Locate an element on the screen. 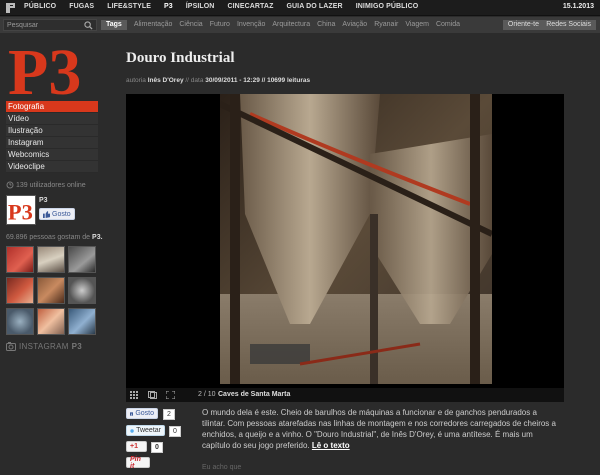 This screenshot has height=475, width=600. tag-aviacao: Aviação is located at coordinates (354, 25).